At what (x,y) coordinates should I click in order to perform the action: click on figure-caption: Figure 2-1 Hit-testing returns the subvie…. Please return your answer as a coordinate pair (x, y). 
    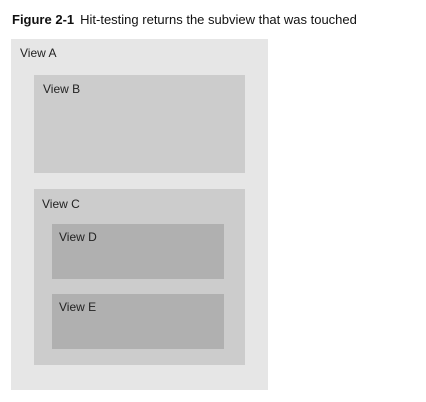
    Looking at the image, I should click on (184, 19).